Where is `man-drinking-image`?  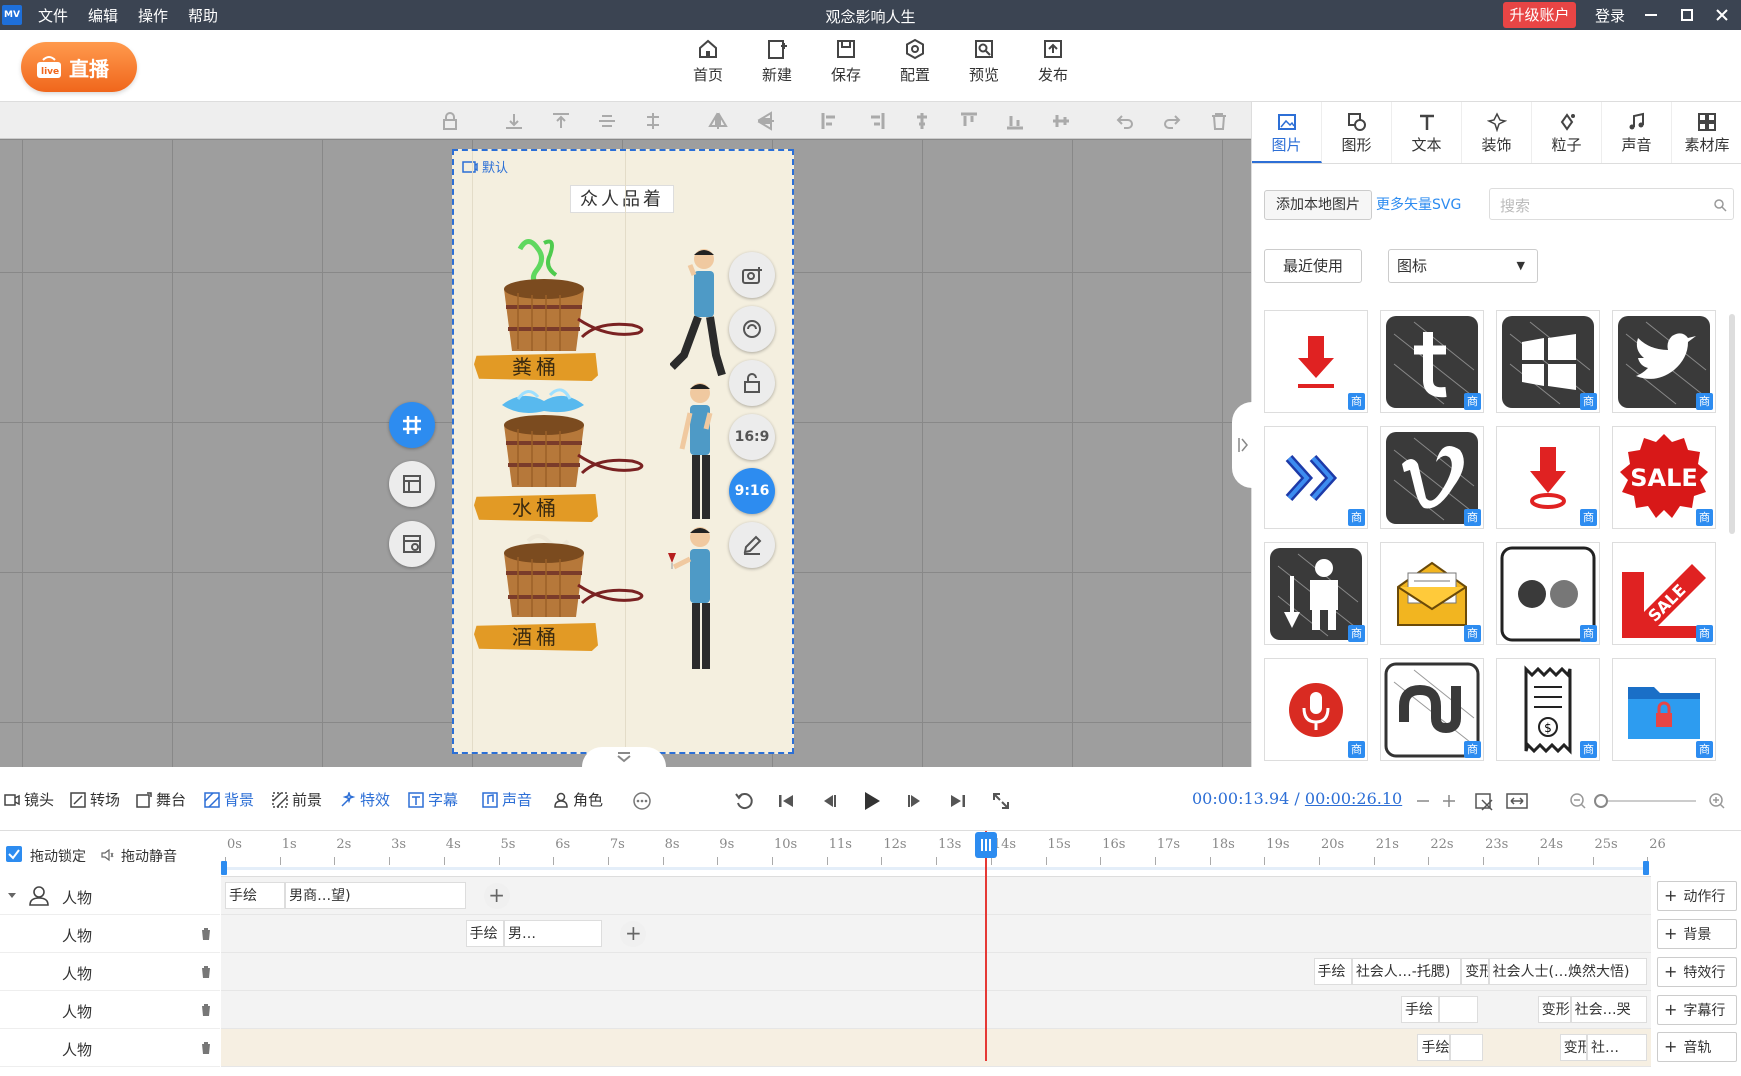
man-drinking-image is located at coordinates (705, 313).